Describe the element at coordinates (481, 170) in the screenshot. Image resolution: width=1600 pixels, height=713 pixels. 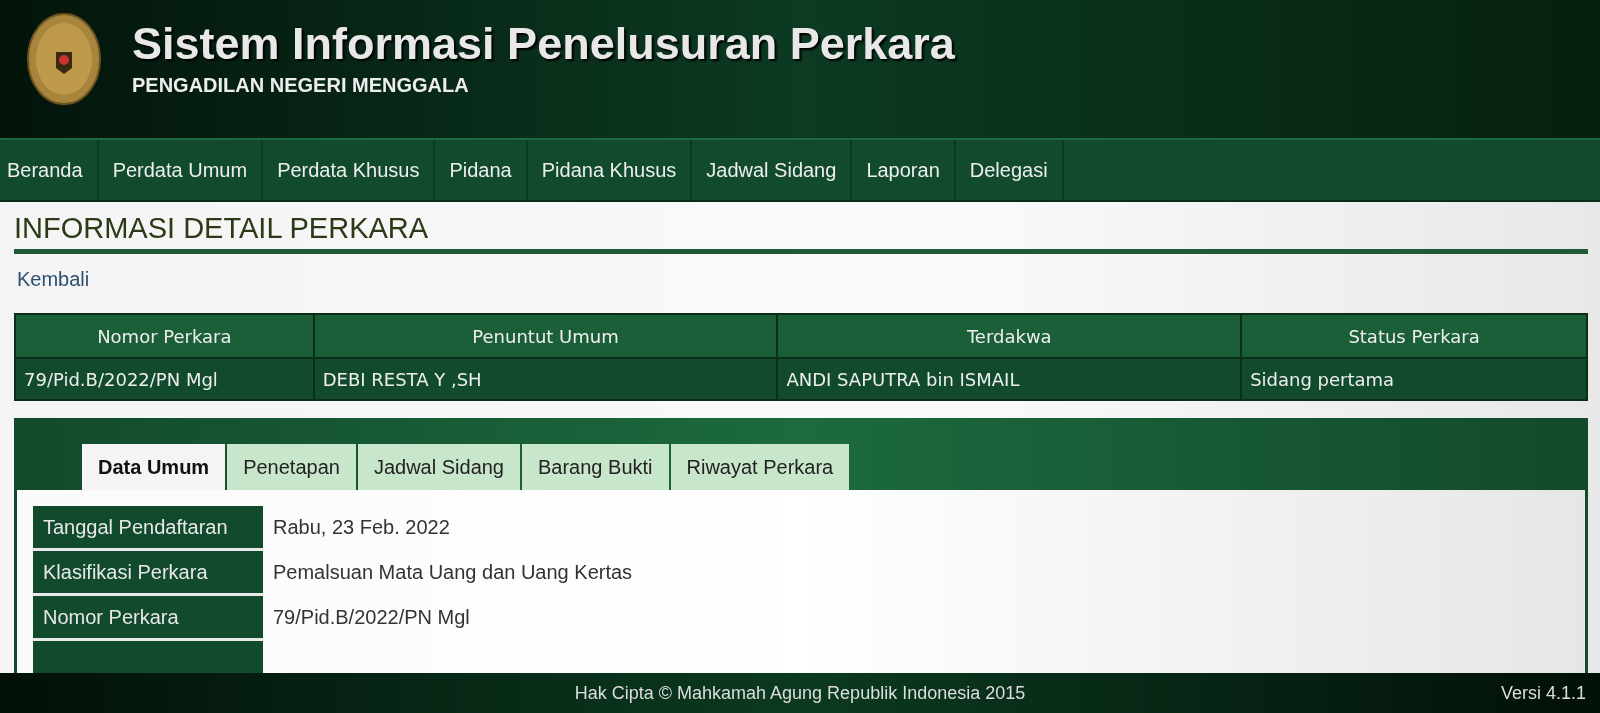
I see `nav-item: Pidana` at that location.